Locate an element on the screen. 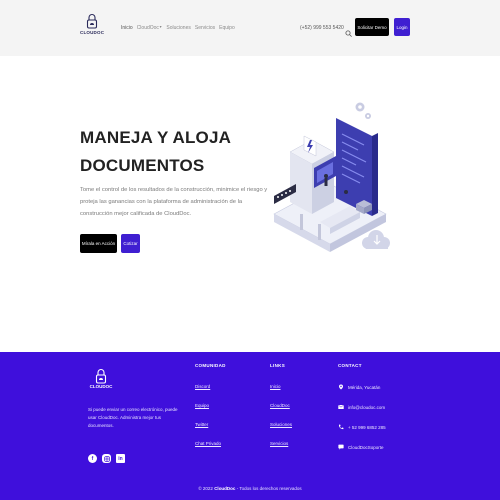 This screenshot has height=500, width=500. nav-link-servicios: Servicios is located at coordinates (205, 28).